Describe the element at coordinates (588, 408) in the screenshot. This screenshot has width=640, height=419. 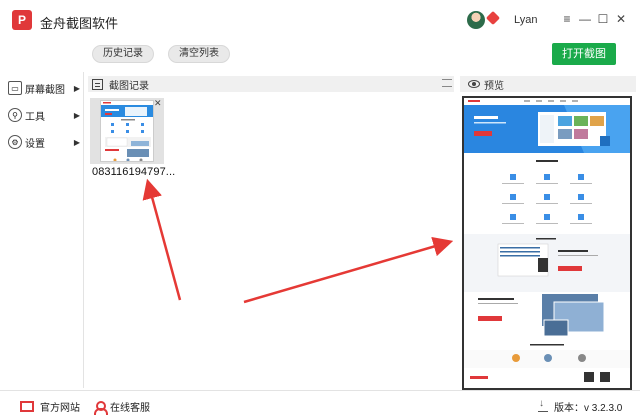
I see `version-label: 版本：v 3.2.3.0` at that location.